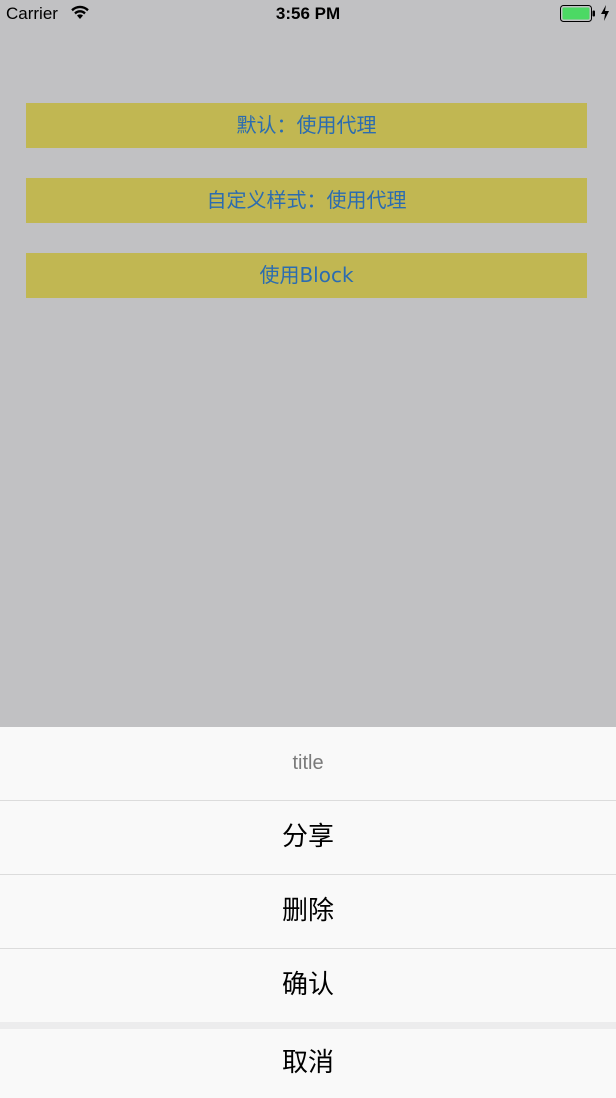  I want to click on charging-bolt-icon, so click(605, 13).